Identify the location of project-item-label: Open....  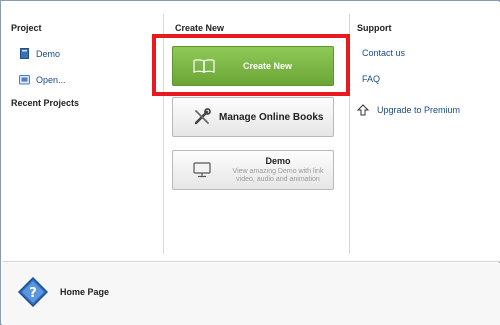
(51, 79).